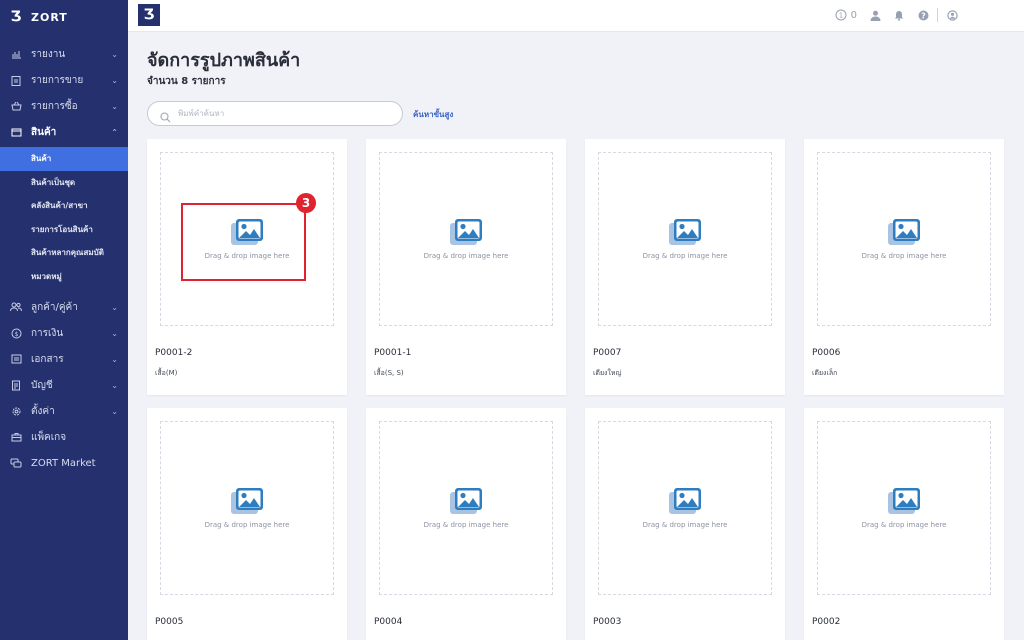 The height and width of the screenshot is (640, 1024). Describe the element at coordinates (16, 411) in the screenshot. I see `gear-icon` at that location.